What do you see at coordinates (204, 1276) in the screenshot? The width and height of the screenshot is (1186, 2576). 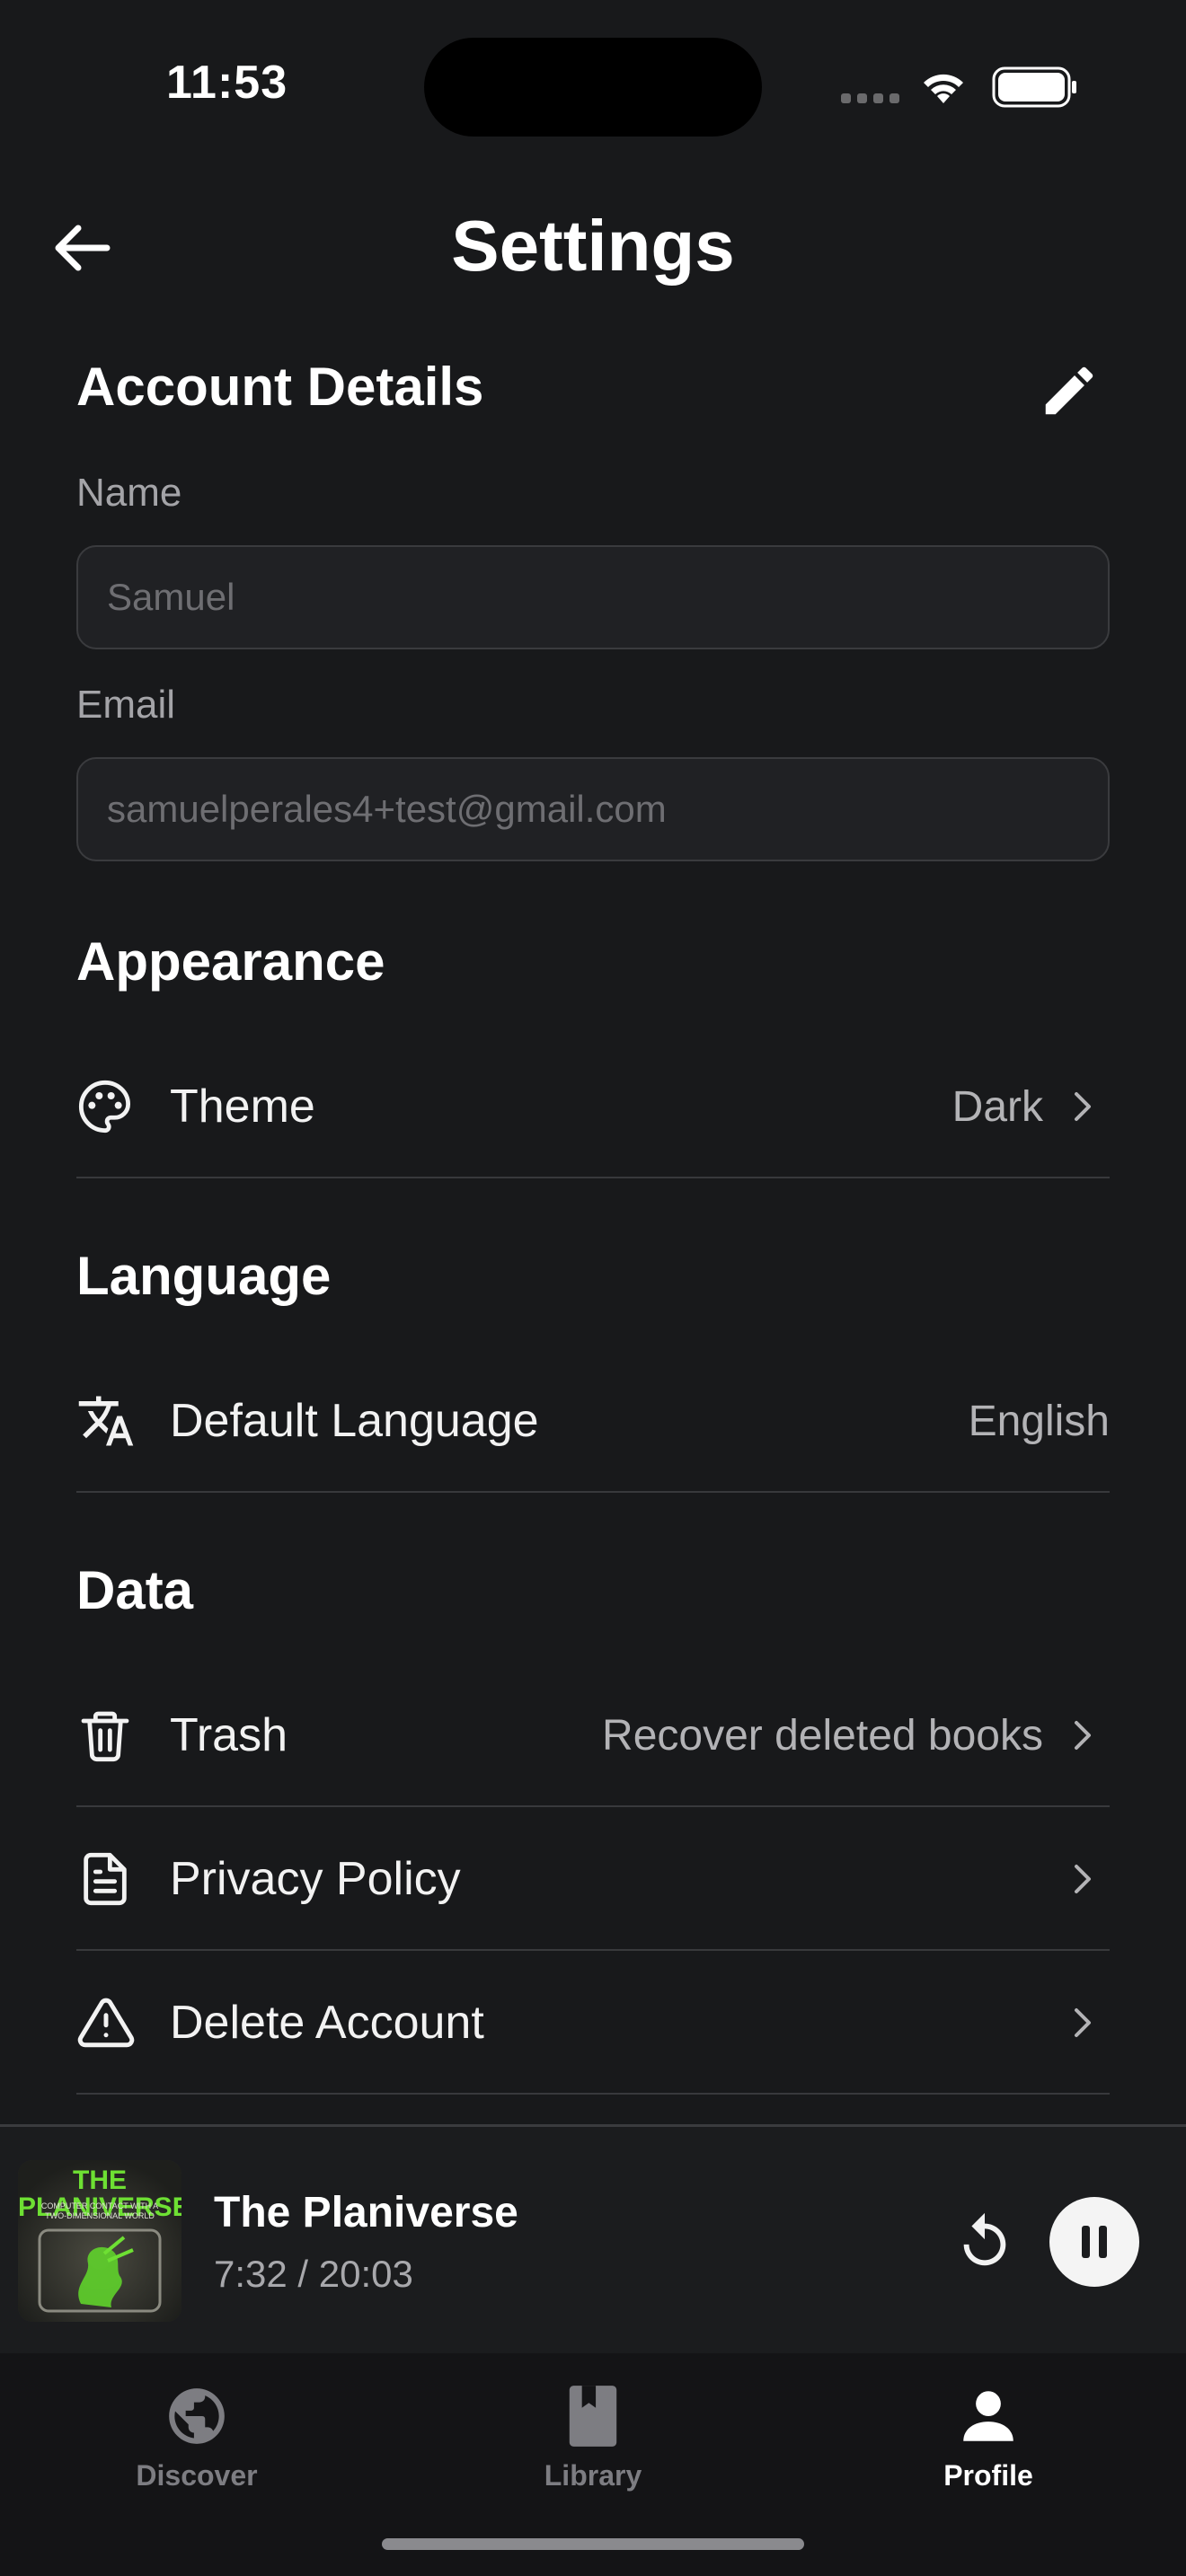 I see `language-title: Language` at bounding box center [204, 1276].